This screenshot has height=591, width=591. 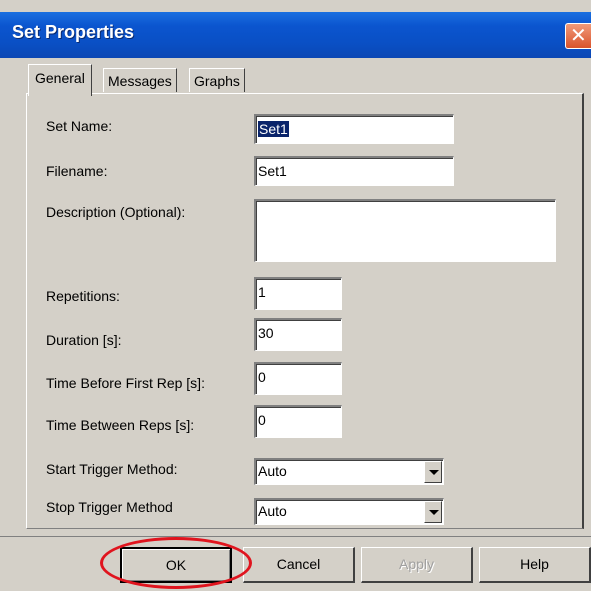 I want to click on filename-field: Set1, so click(x=354, y=171).